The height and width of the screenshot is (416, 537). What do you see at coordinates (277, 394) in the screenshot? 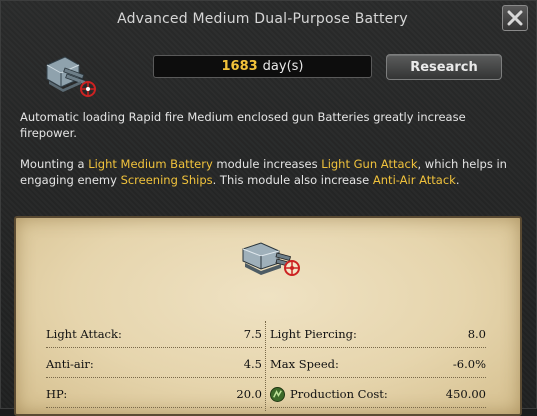
I see `production-cost-icon` at bounding box center [277, 394].